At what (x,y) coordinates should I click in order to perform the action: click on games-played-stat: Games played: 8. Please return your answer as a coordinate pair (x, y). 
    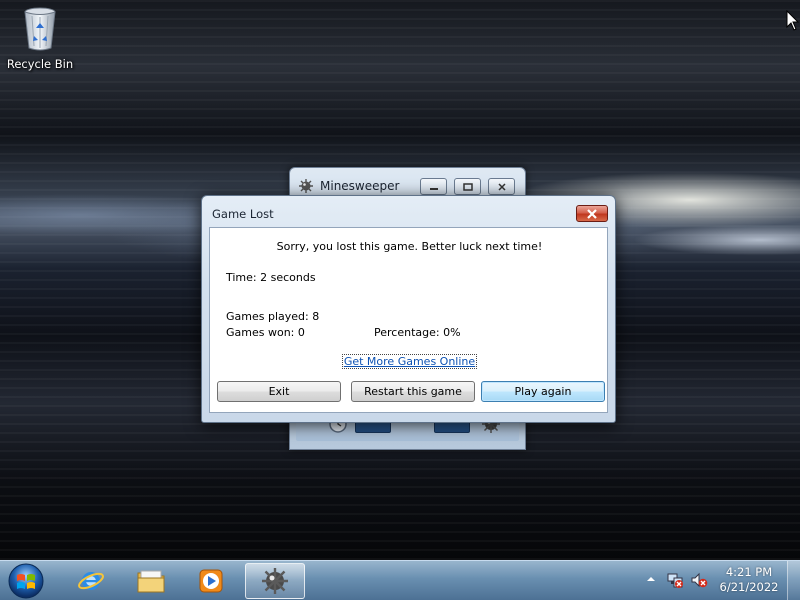
    Looking at the image, I should click on (273, 316).